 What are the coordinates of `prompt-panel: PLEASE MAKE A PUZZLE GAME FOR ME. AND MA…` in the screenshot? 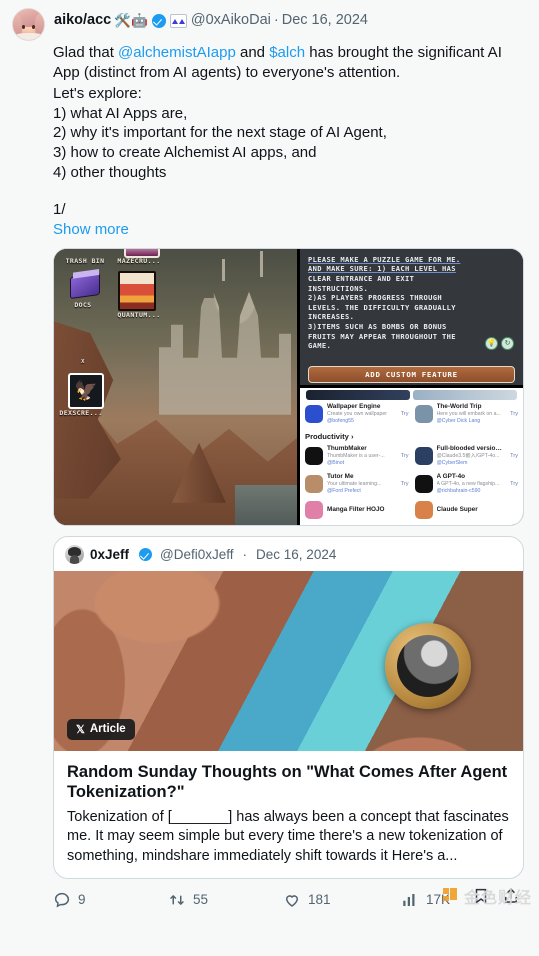 It's located at (411, 316).